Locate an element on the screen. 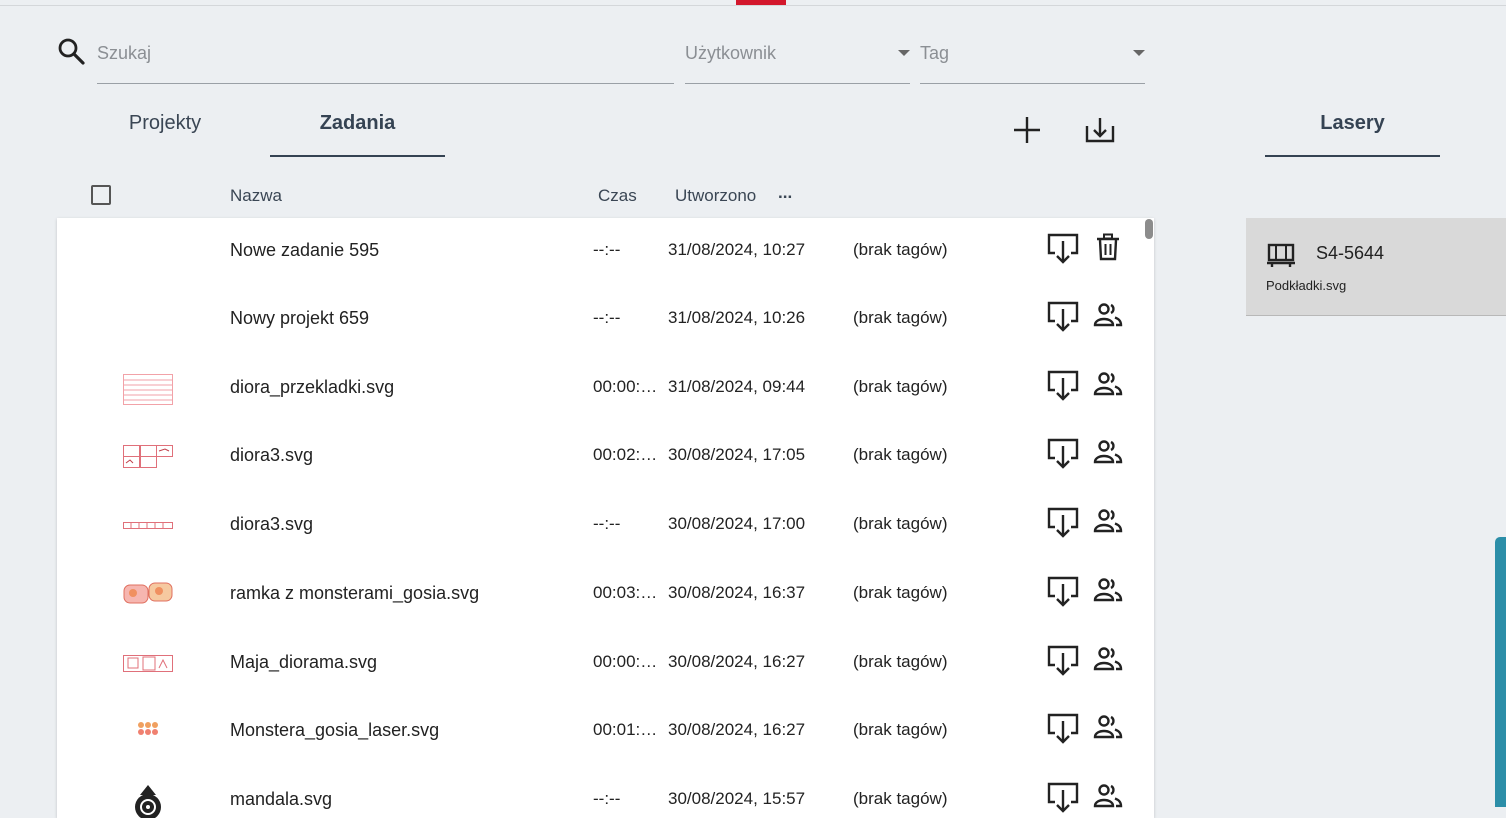  header-name: Nazwa is located at coordinates (256, 196).